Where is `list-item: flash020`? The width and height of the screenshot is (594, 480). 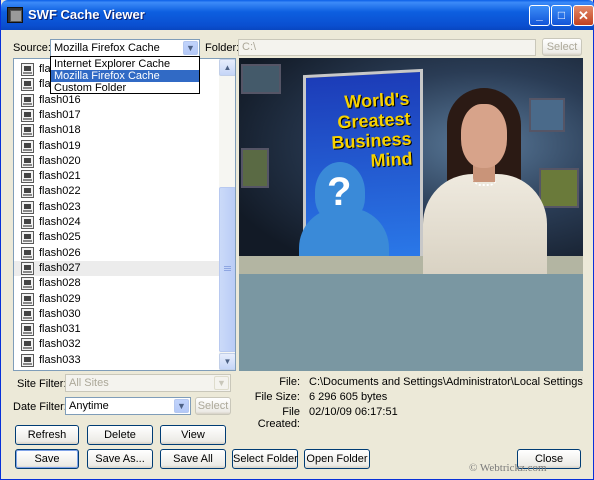 list-item: flash020 is located at coordinates (119, 161).